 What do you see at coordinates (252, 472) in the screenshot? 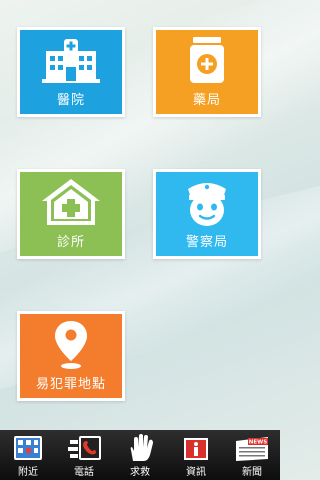
I see `nav-label-news: 新聞` at bounding box center [252, 472].